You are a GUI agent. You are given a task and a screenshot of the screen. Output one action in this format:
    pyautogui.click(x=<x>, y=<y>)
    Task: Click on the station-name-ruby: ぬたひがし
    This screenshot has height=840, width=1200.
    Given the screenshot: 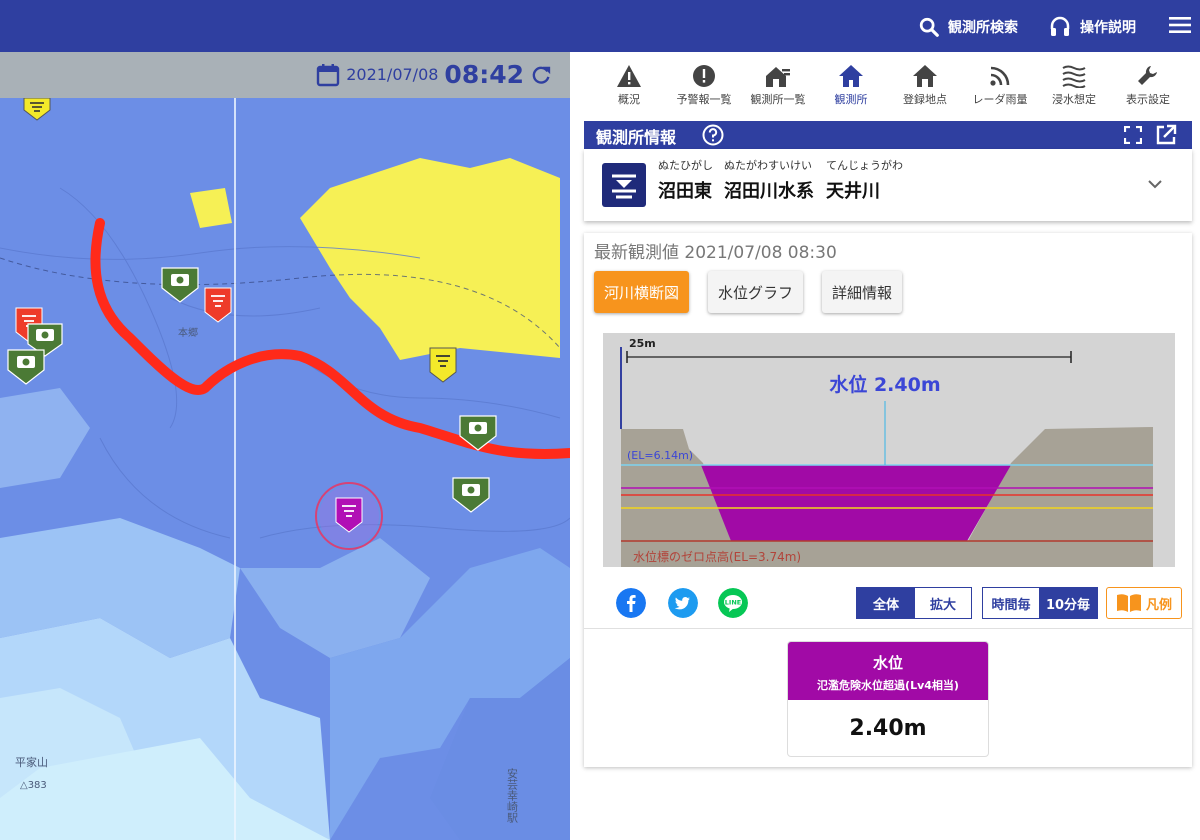 What is the action you would take?
    pyautogui.click(x=685, y=165)
    